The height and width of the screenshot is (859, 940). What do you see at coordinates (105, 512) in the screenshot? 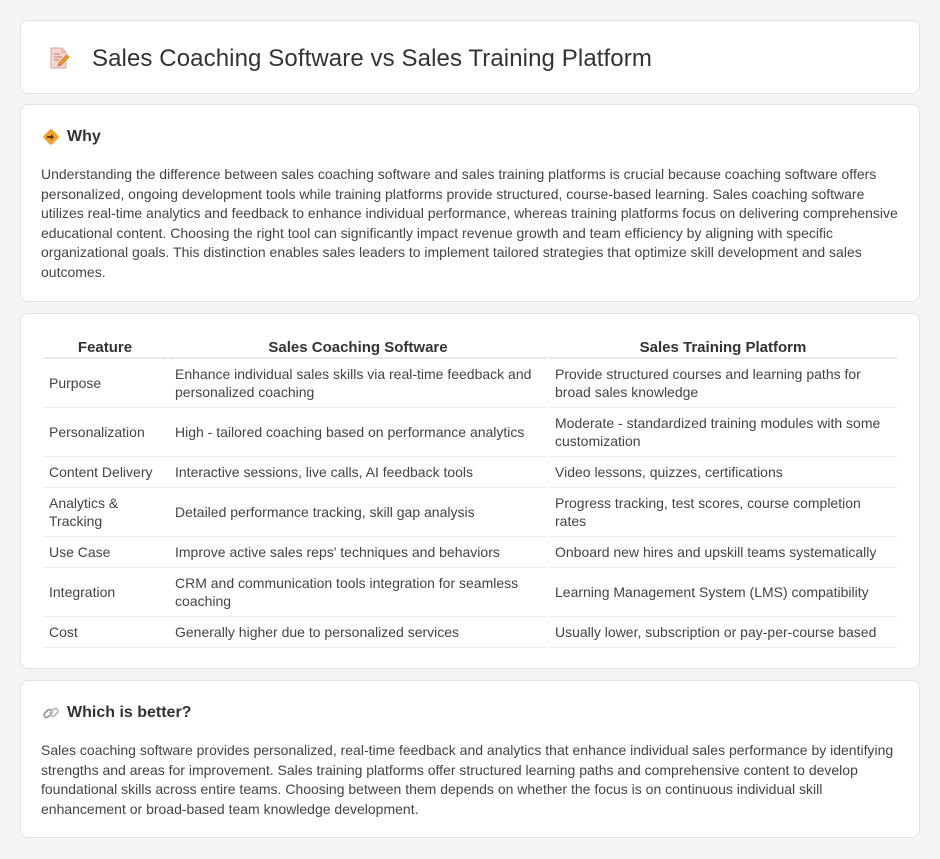
I see `feature-cell: Analytics & Tracking` at bounding box center [105, 512].